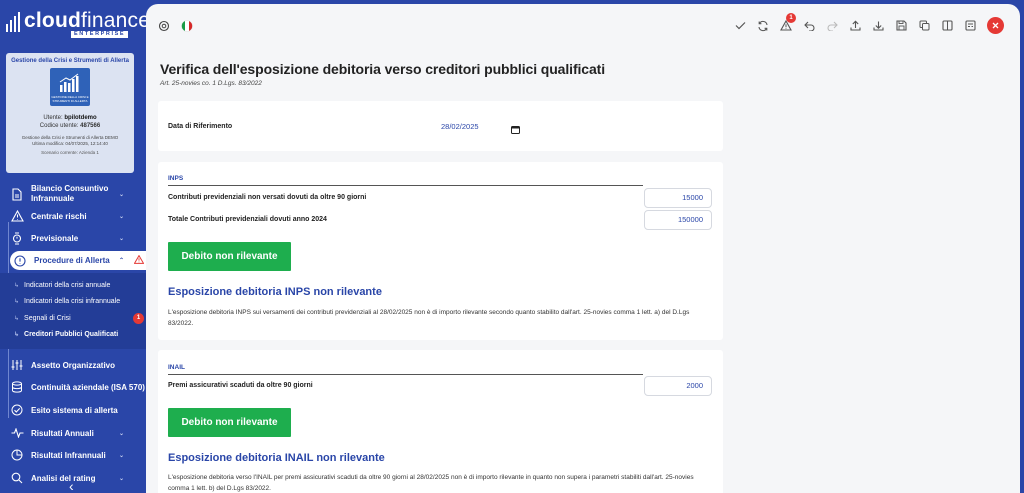  I want to click on chevron-up-icon: ⌃, so click(122, 261).